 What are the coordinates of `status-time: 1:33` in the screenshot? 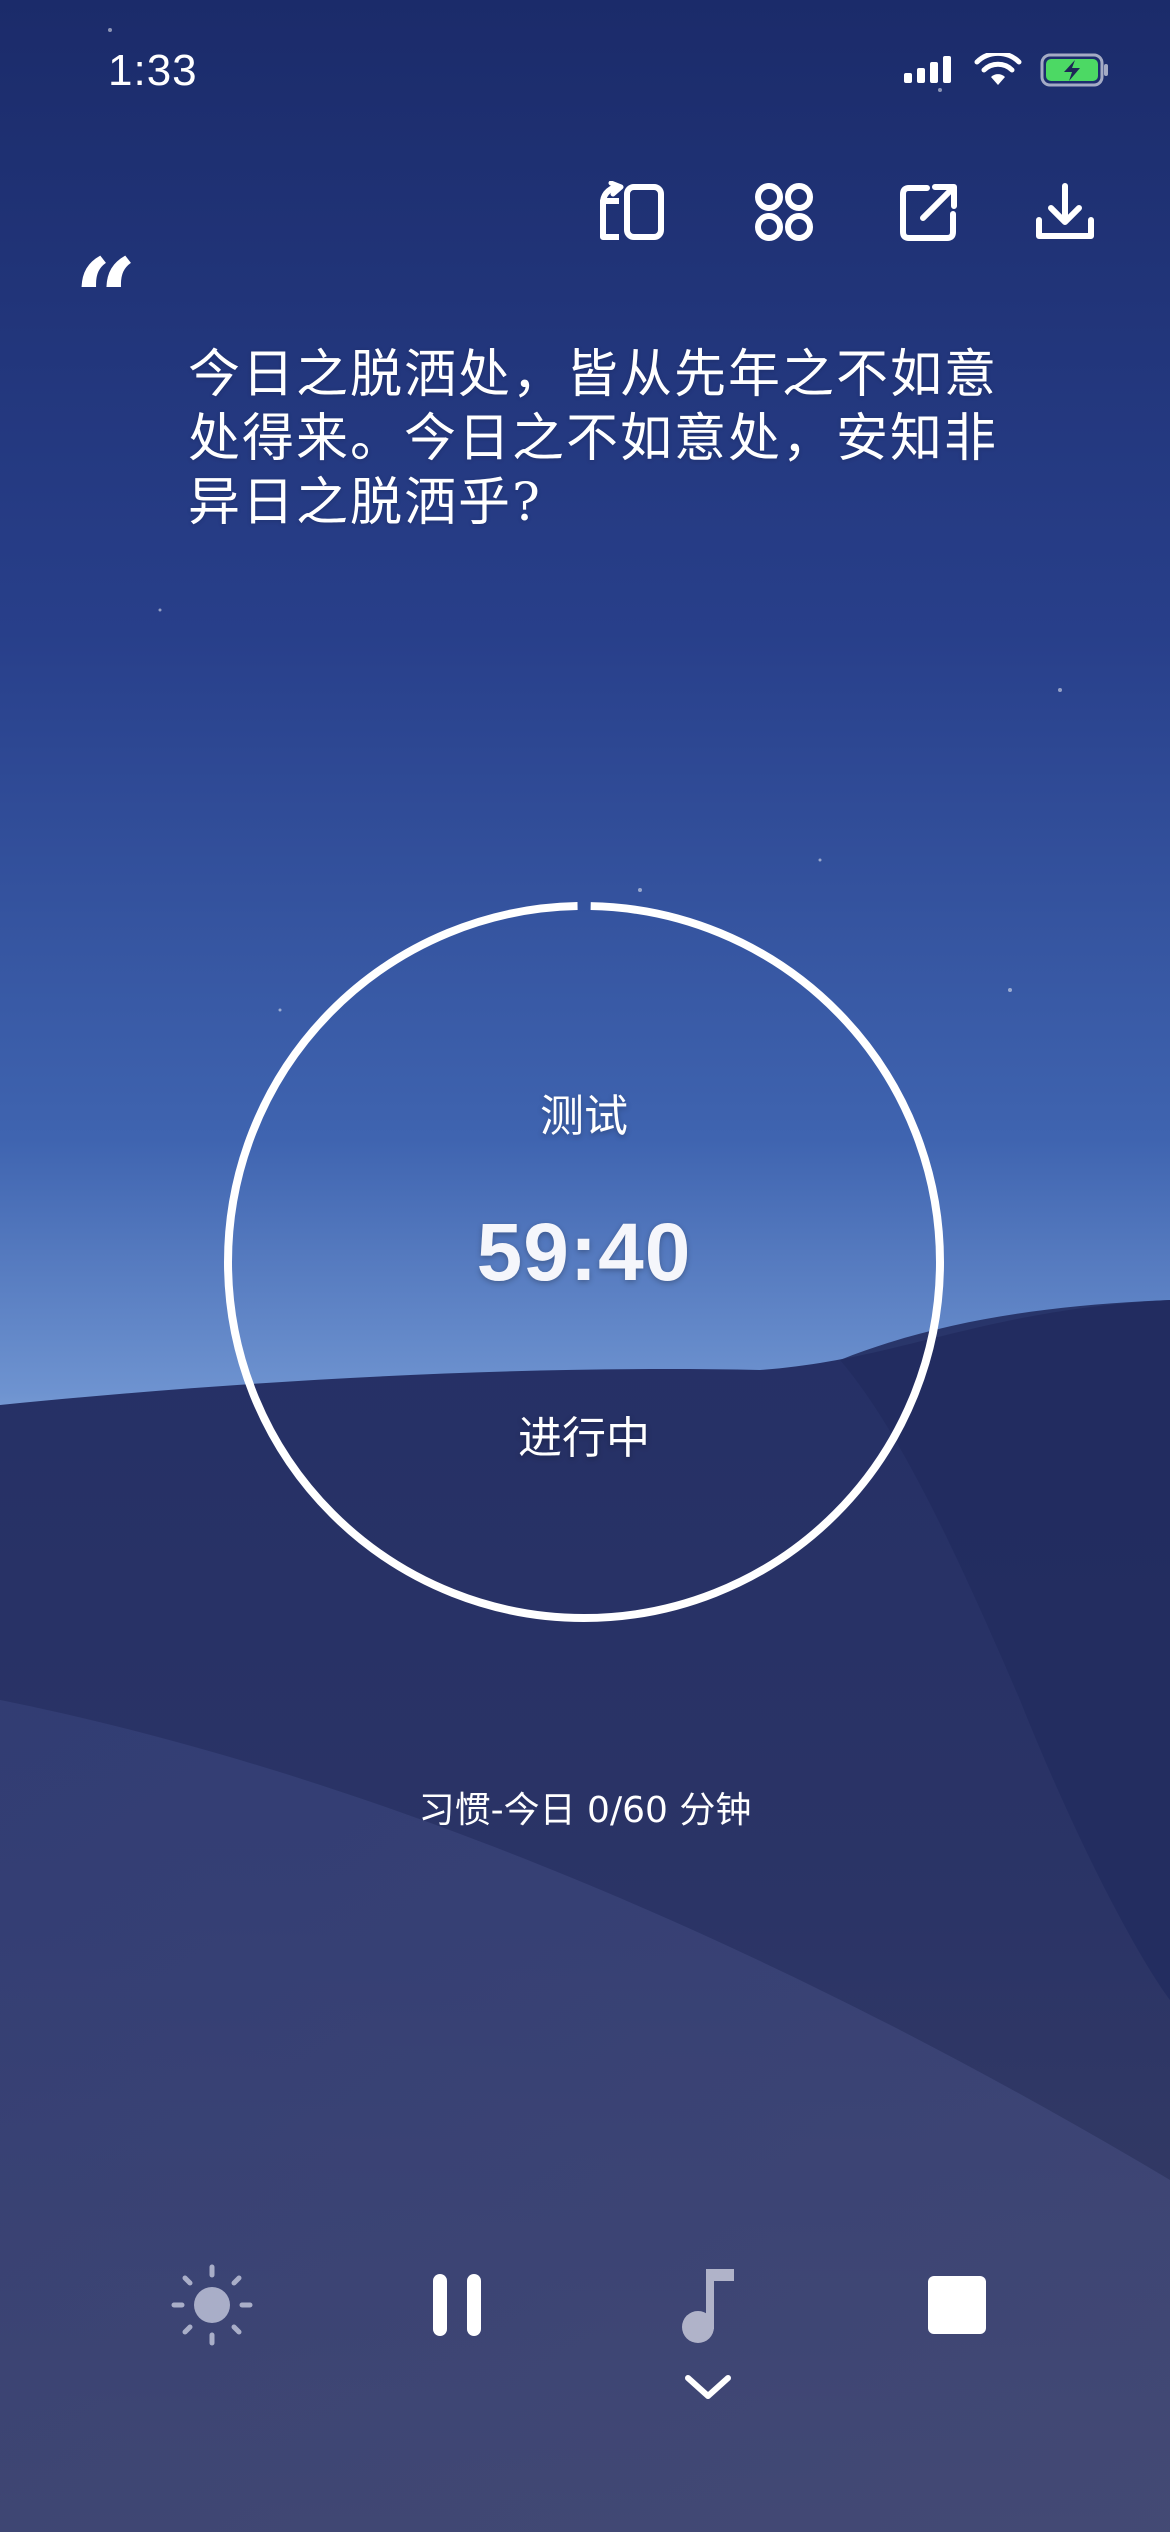 It's located at (153, 70).